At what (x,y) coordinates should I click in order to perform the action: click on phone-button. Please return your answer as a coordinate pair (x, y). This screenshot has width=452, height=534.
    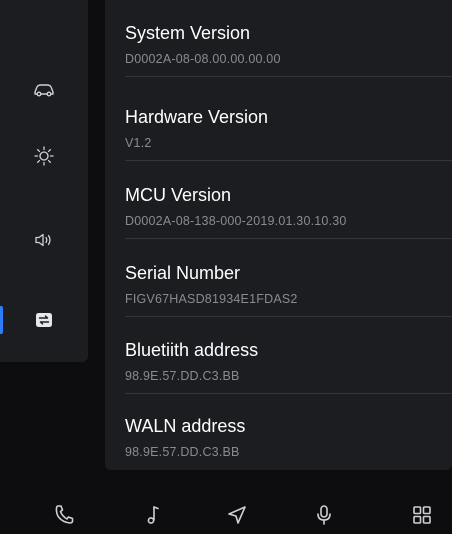
    Looking at the image, I should click on (65, 517).